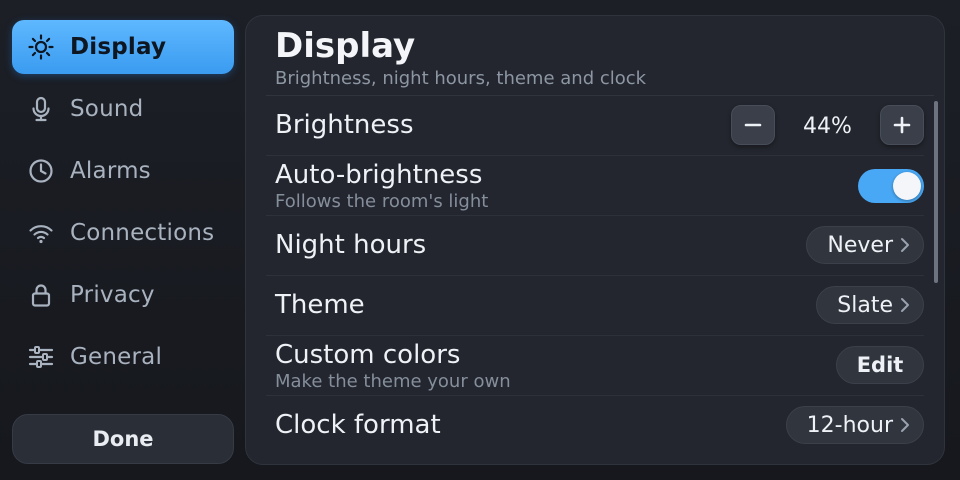 The height and width of the screenshot is (480, 960). Describe the element at coordinates (351, 245) in the screenshot. I see `night-hours-label: Night hours` at that location.